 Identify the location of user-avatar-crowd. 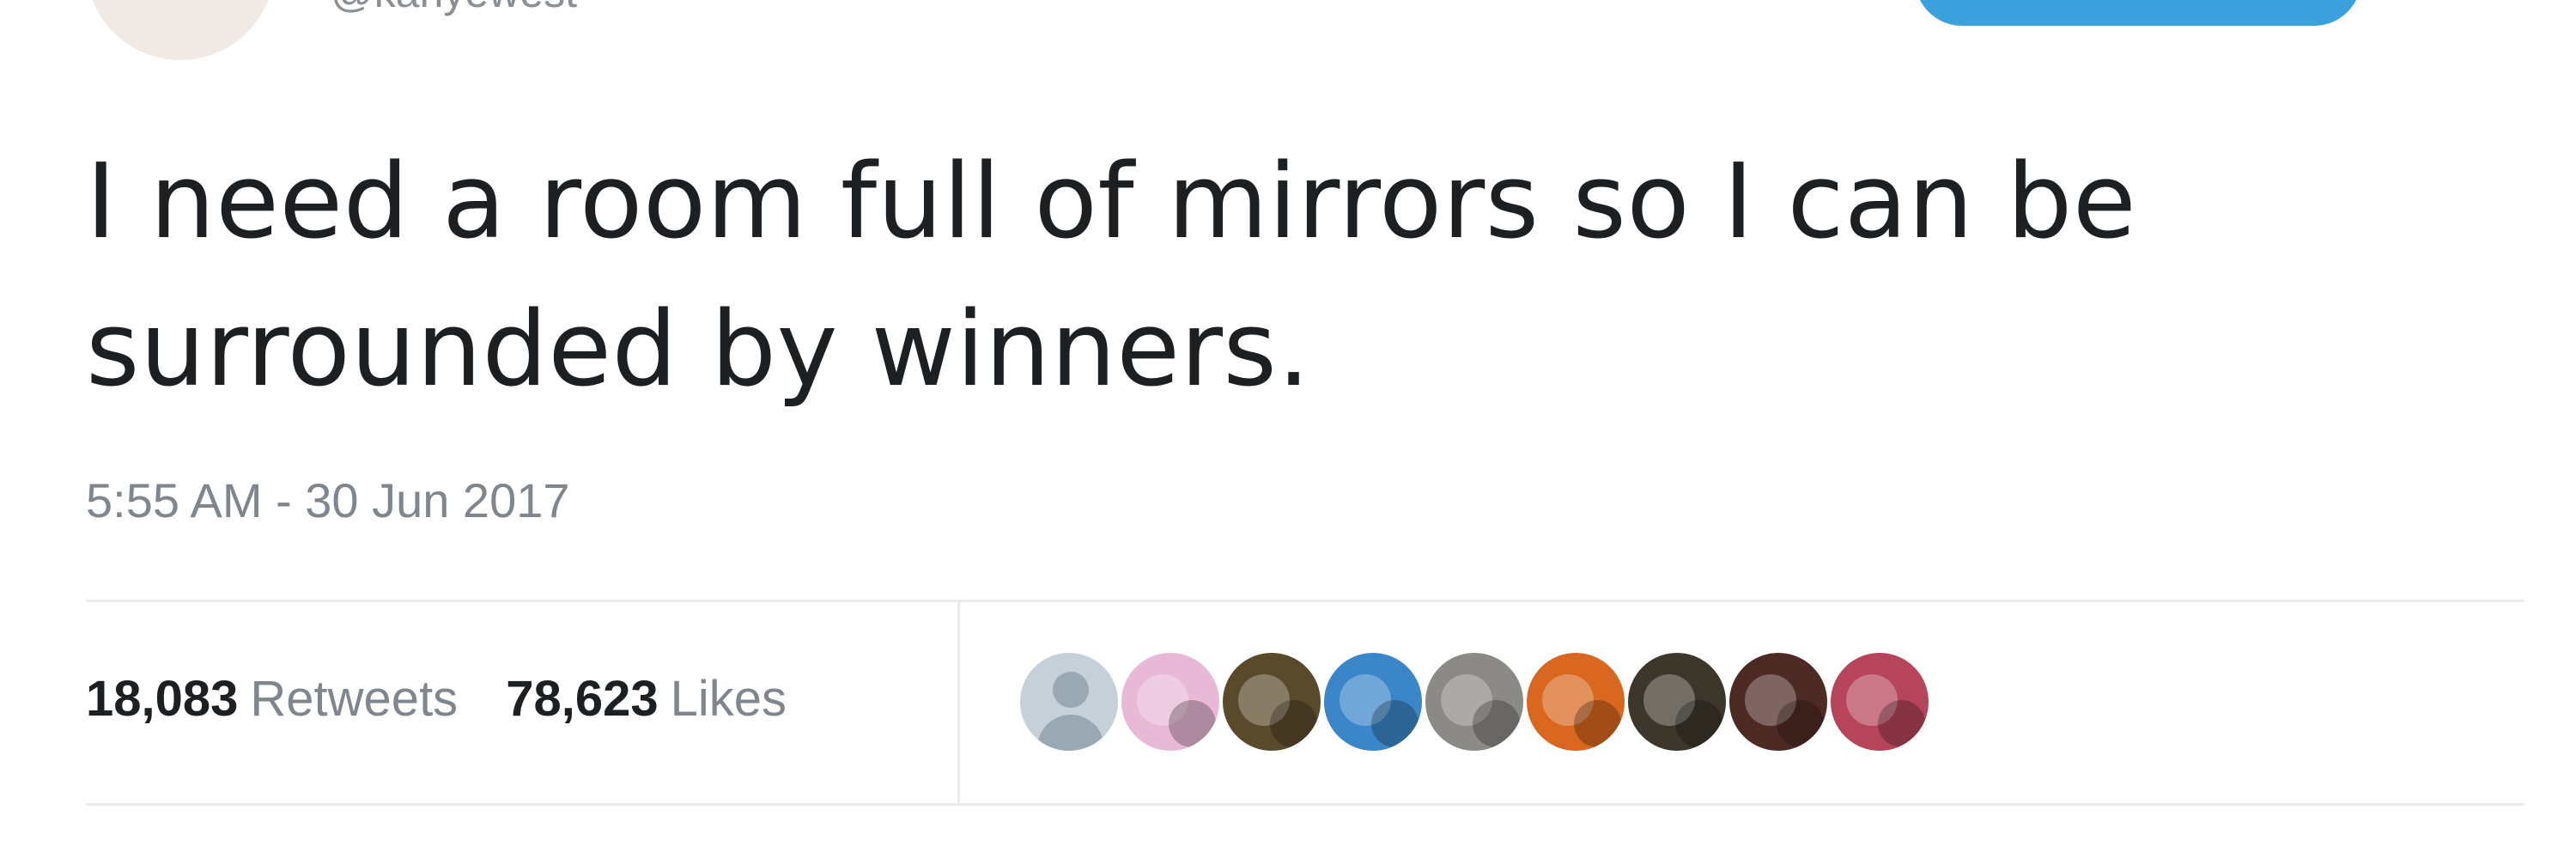
(1272, 702).